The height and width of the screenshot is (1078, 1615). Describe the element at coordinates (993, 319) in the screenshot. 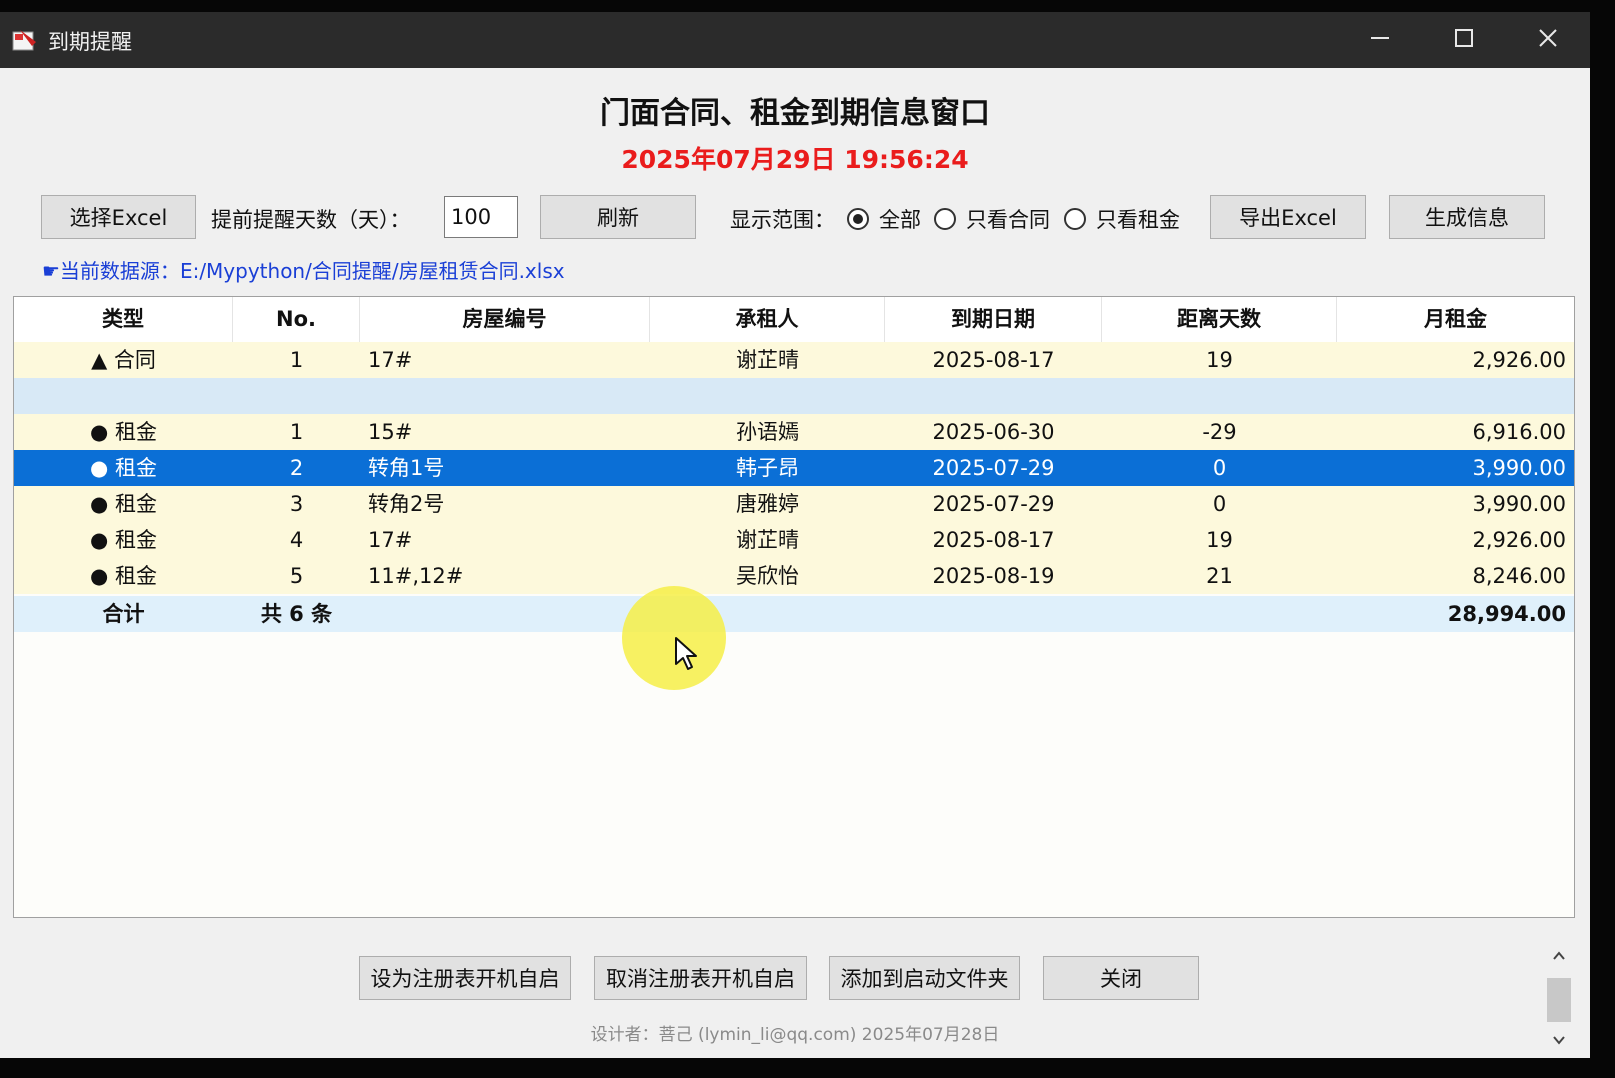

I see `col-header-date: 到期日期` at that location.